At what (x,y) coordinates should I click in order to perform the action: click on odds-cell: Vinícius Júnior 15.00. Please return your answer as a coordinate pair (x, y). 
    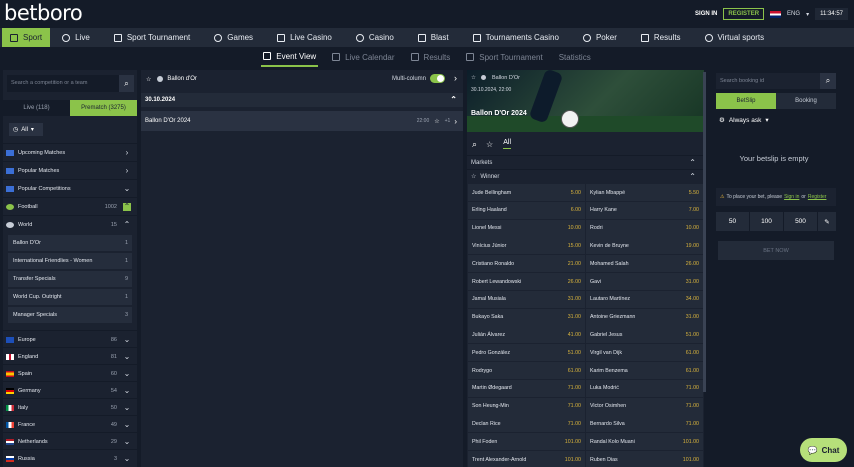
    Looking at the image, I should click on (526, 246).